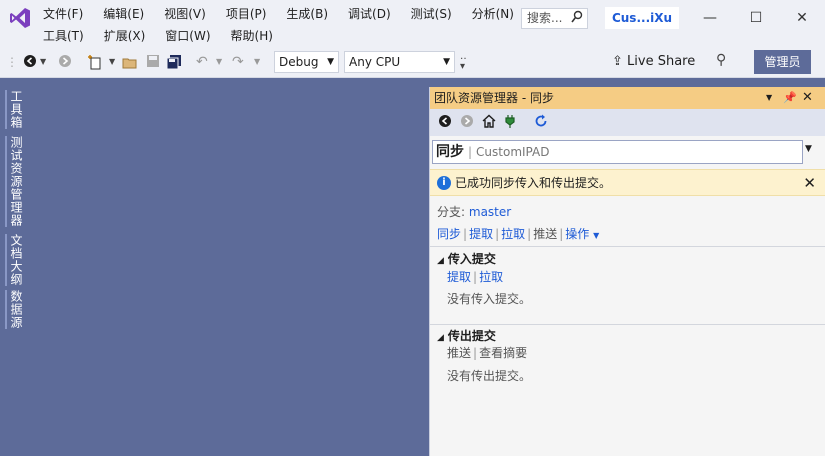  I want to click on tab-document-outline: 文档大纲, so click(15, 260).